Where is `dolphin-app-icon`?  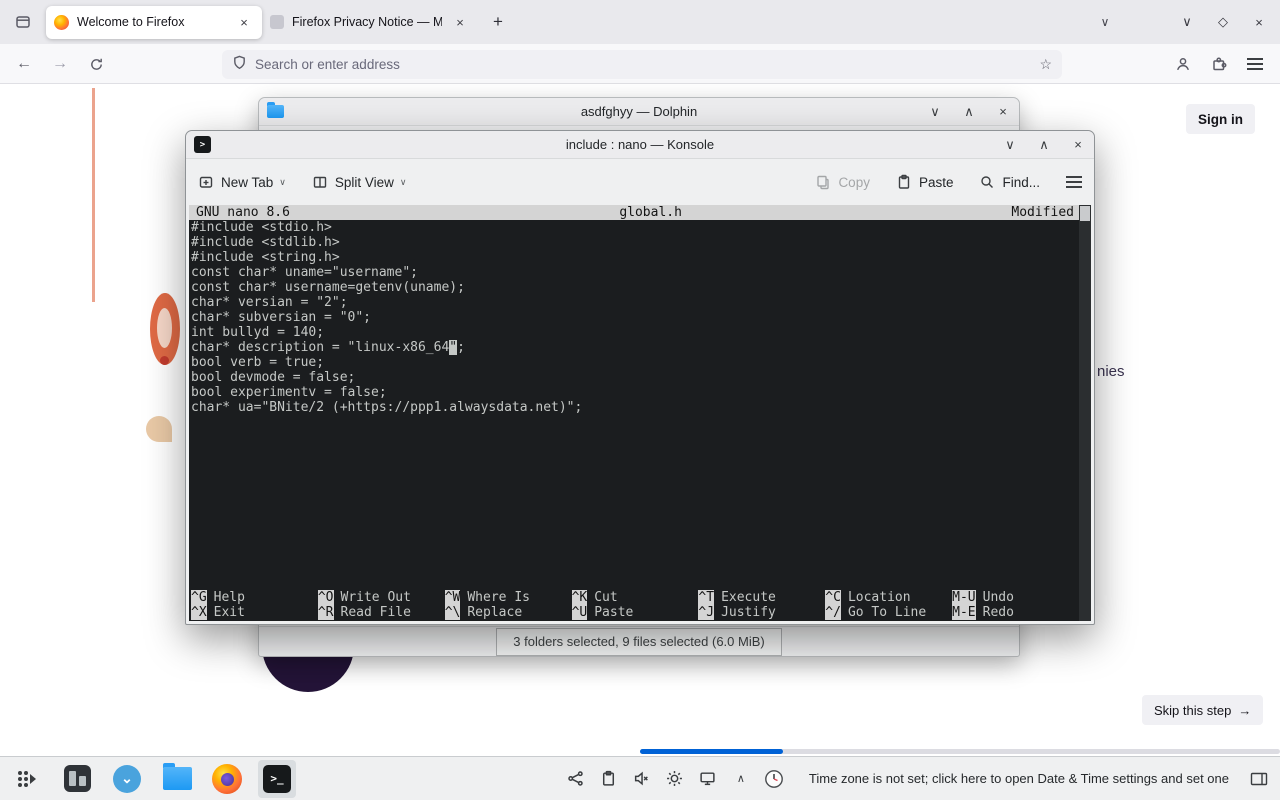
dolphin-app-icon is located at coordinates (275, 110).